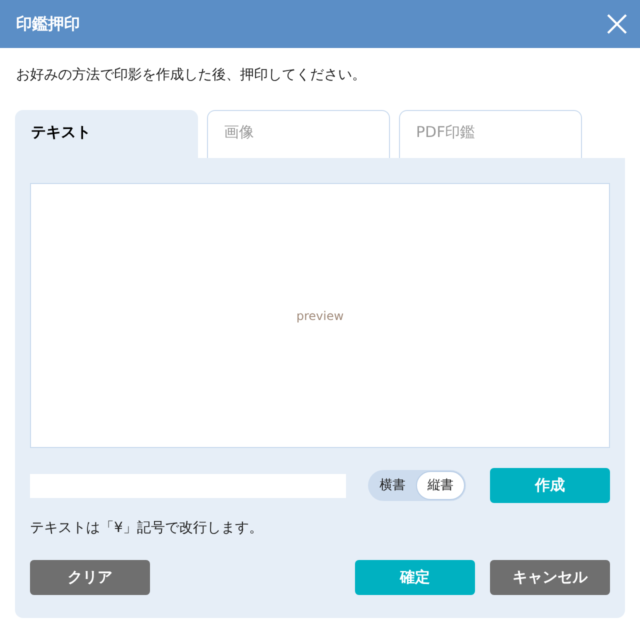 The image size is (640, 635). What do you see at coordinates (298, 134) in the screenshot?
I see `tab: 画像` at bounding box center [298, 134].